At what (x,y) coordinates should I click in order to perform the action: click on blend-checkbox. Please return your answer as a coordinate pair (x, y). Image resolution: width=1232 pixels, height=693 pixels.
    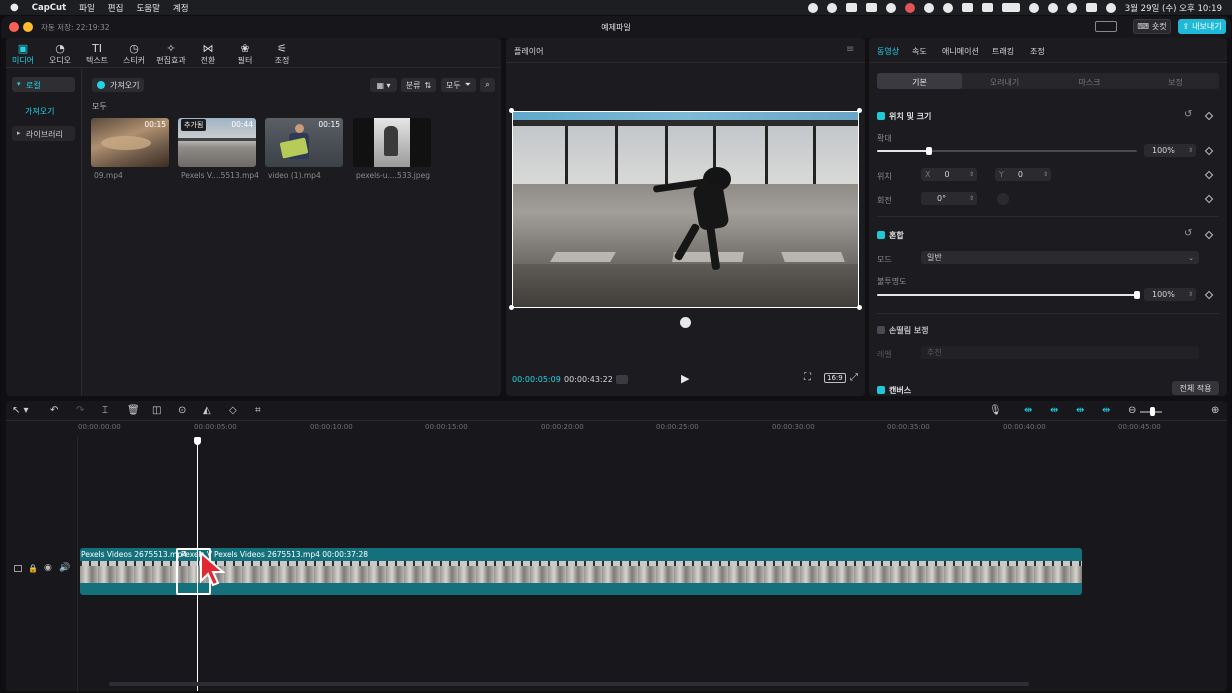
    Looking at the image, I should click on (881, 235).